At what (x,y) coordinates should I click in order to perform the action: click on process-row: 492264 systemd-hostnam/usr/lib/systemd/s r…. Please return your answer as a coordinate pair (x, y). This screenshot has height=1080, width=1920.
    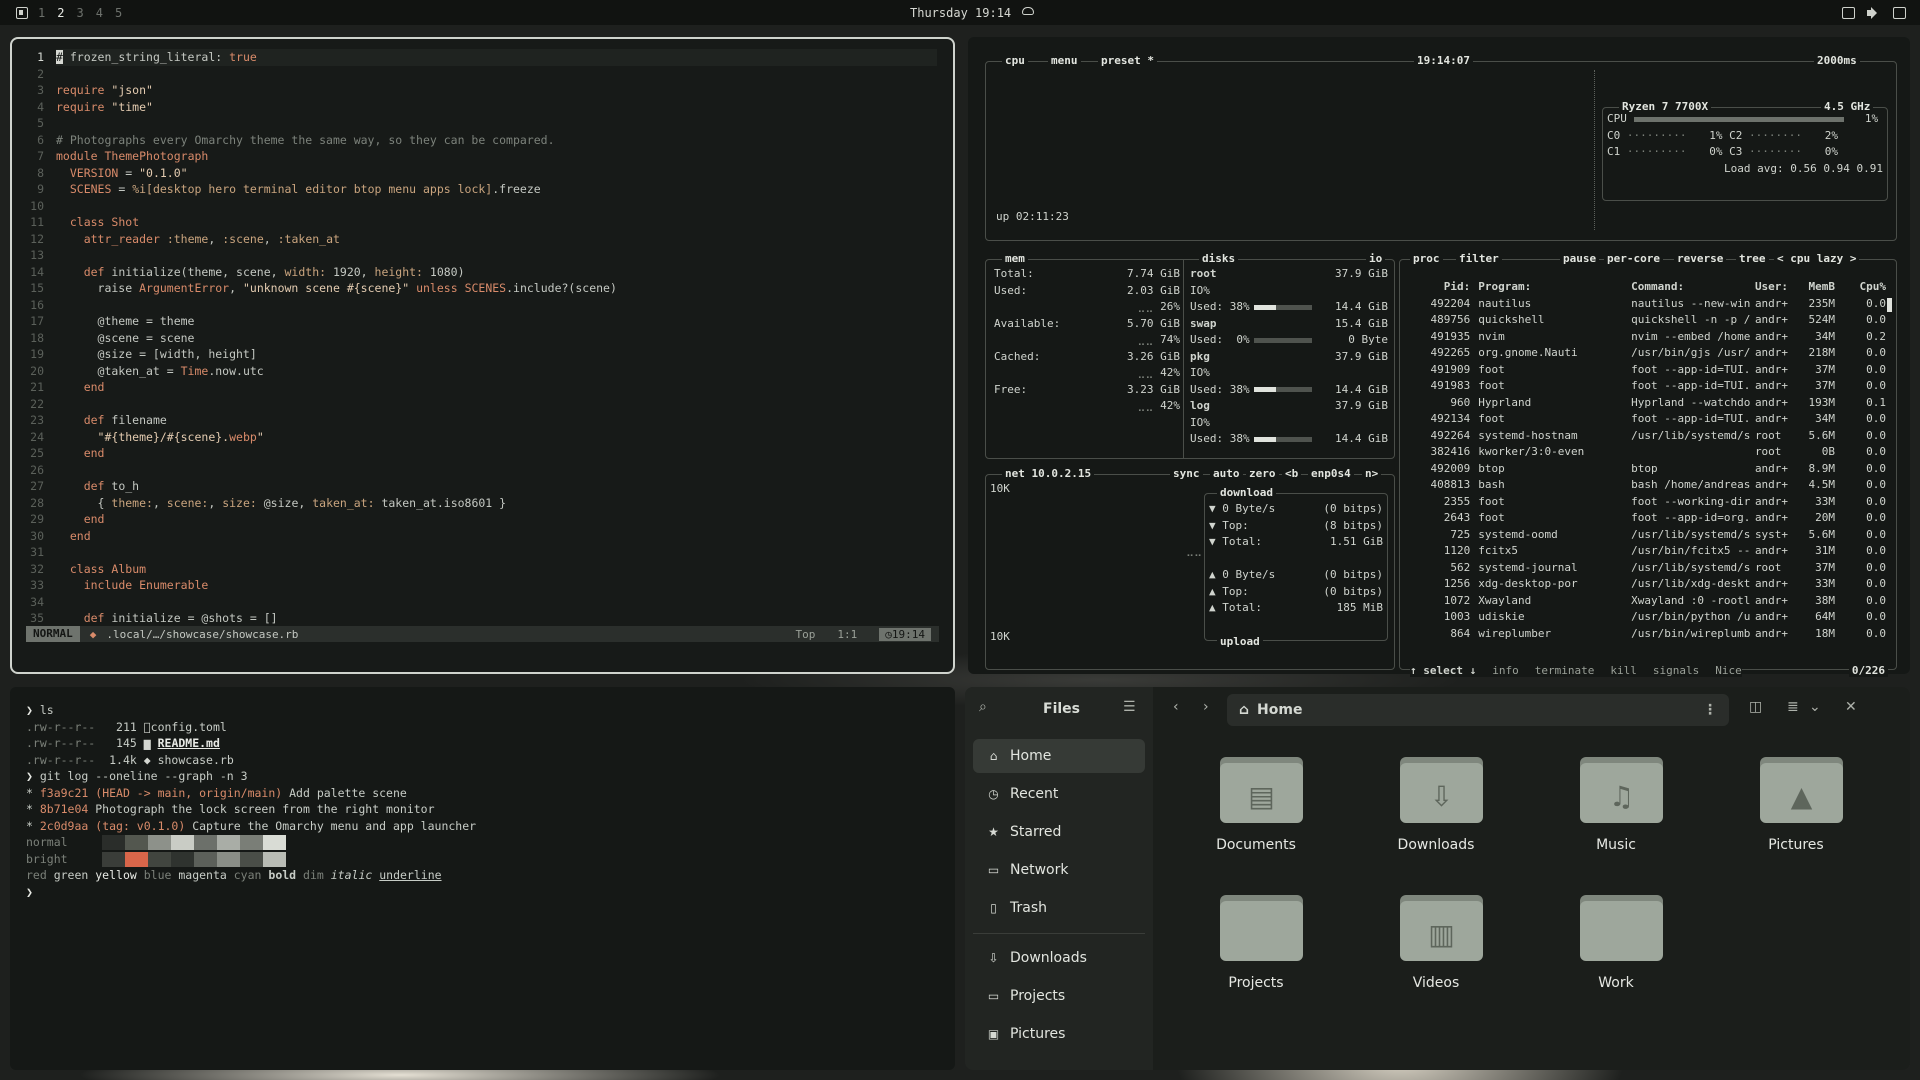
    Looking at the image, I should click on (1649, 436).